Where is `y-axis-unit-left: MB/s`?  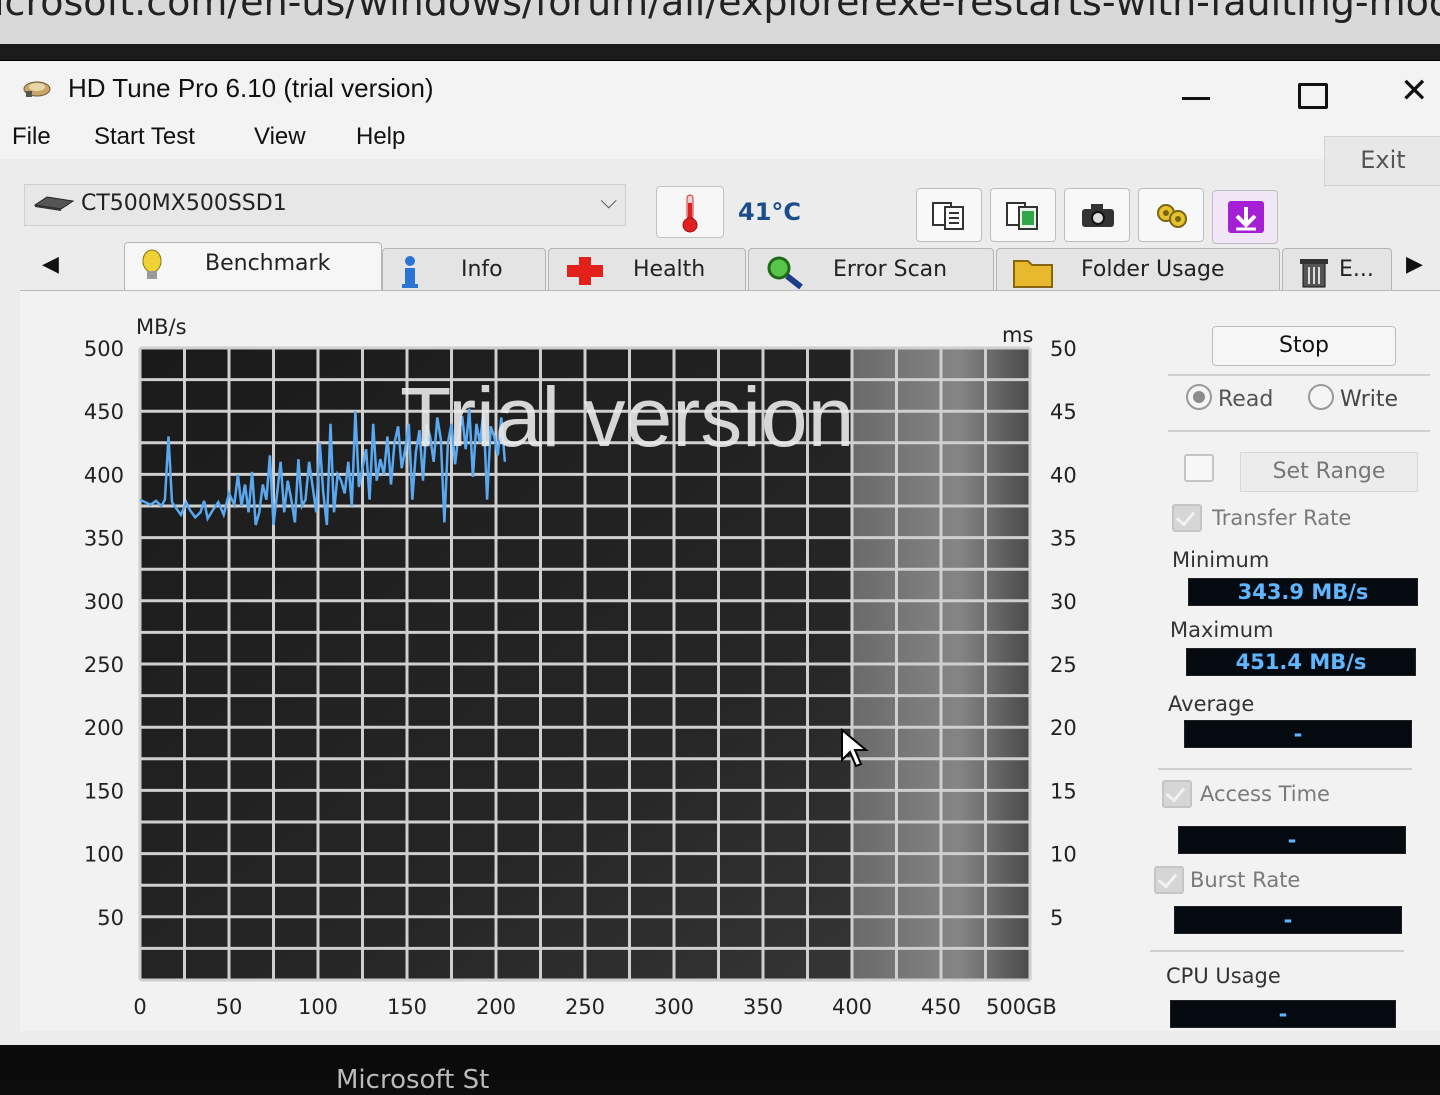 y-axis-unit-left: MB/s is located at coordinates (161, 327).